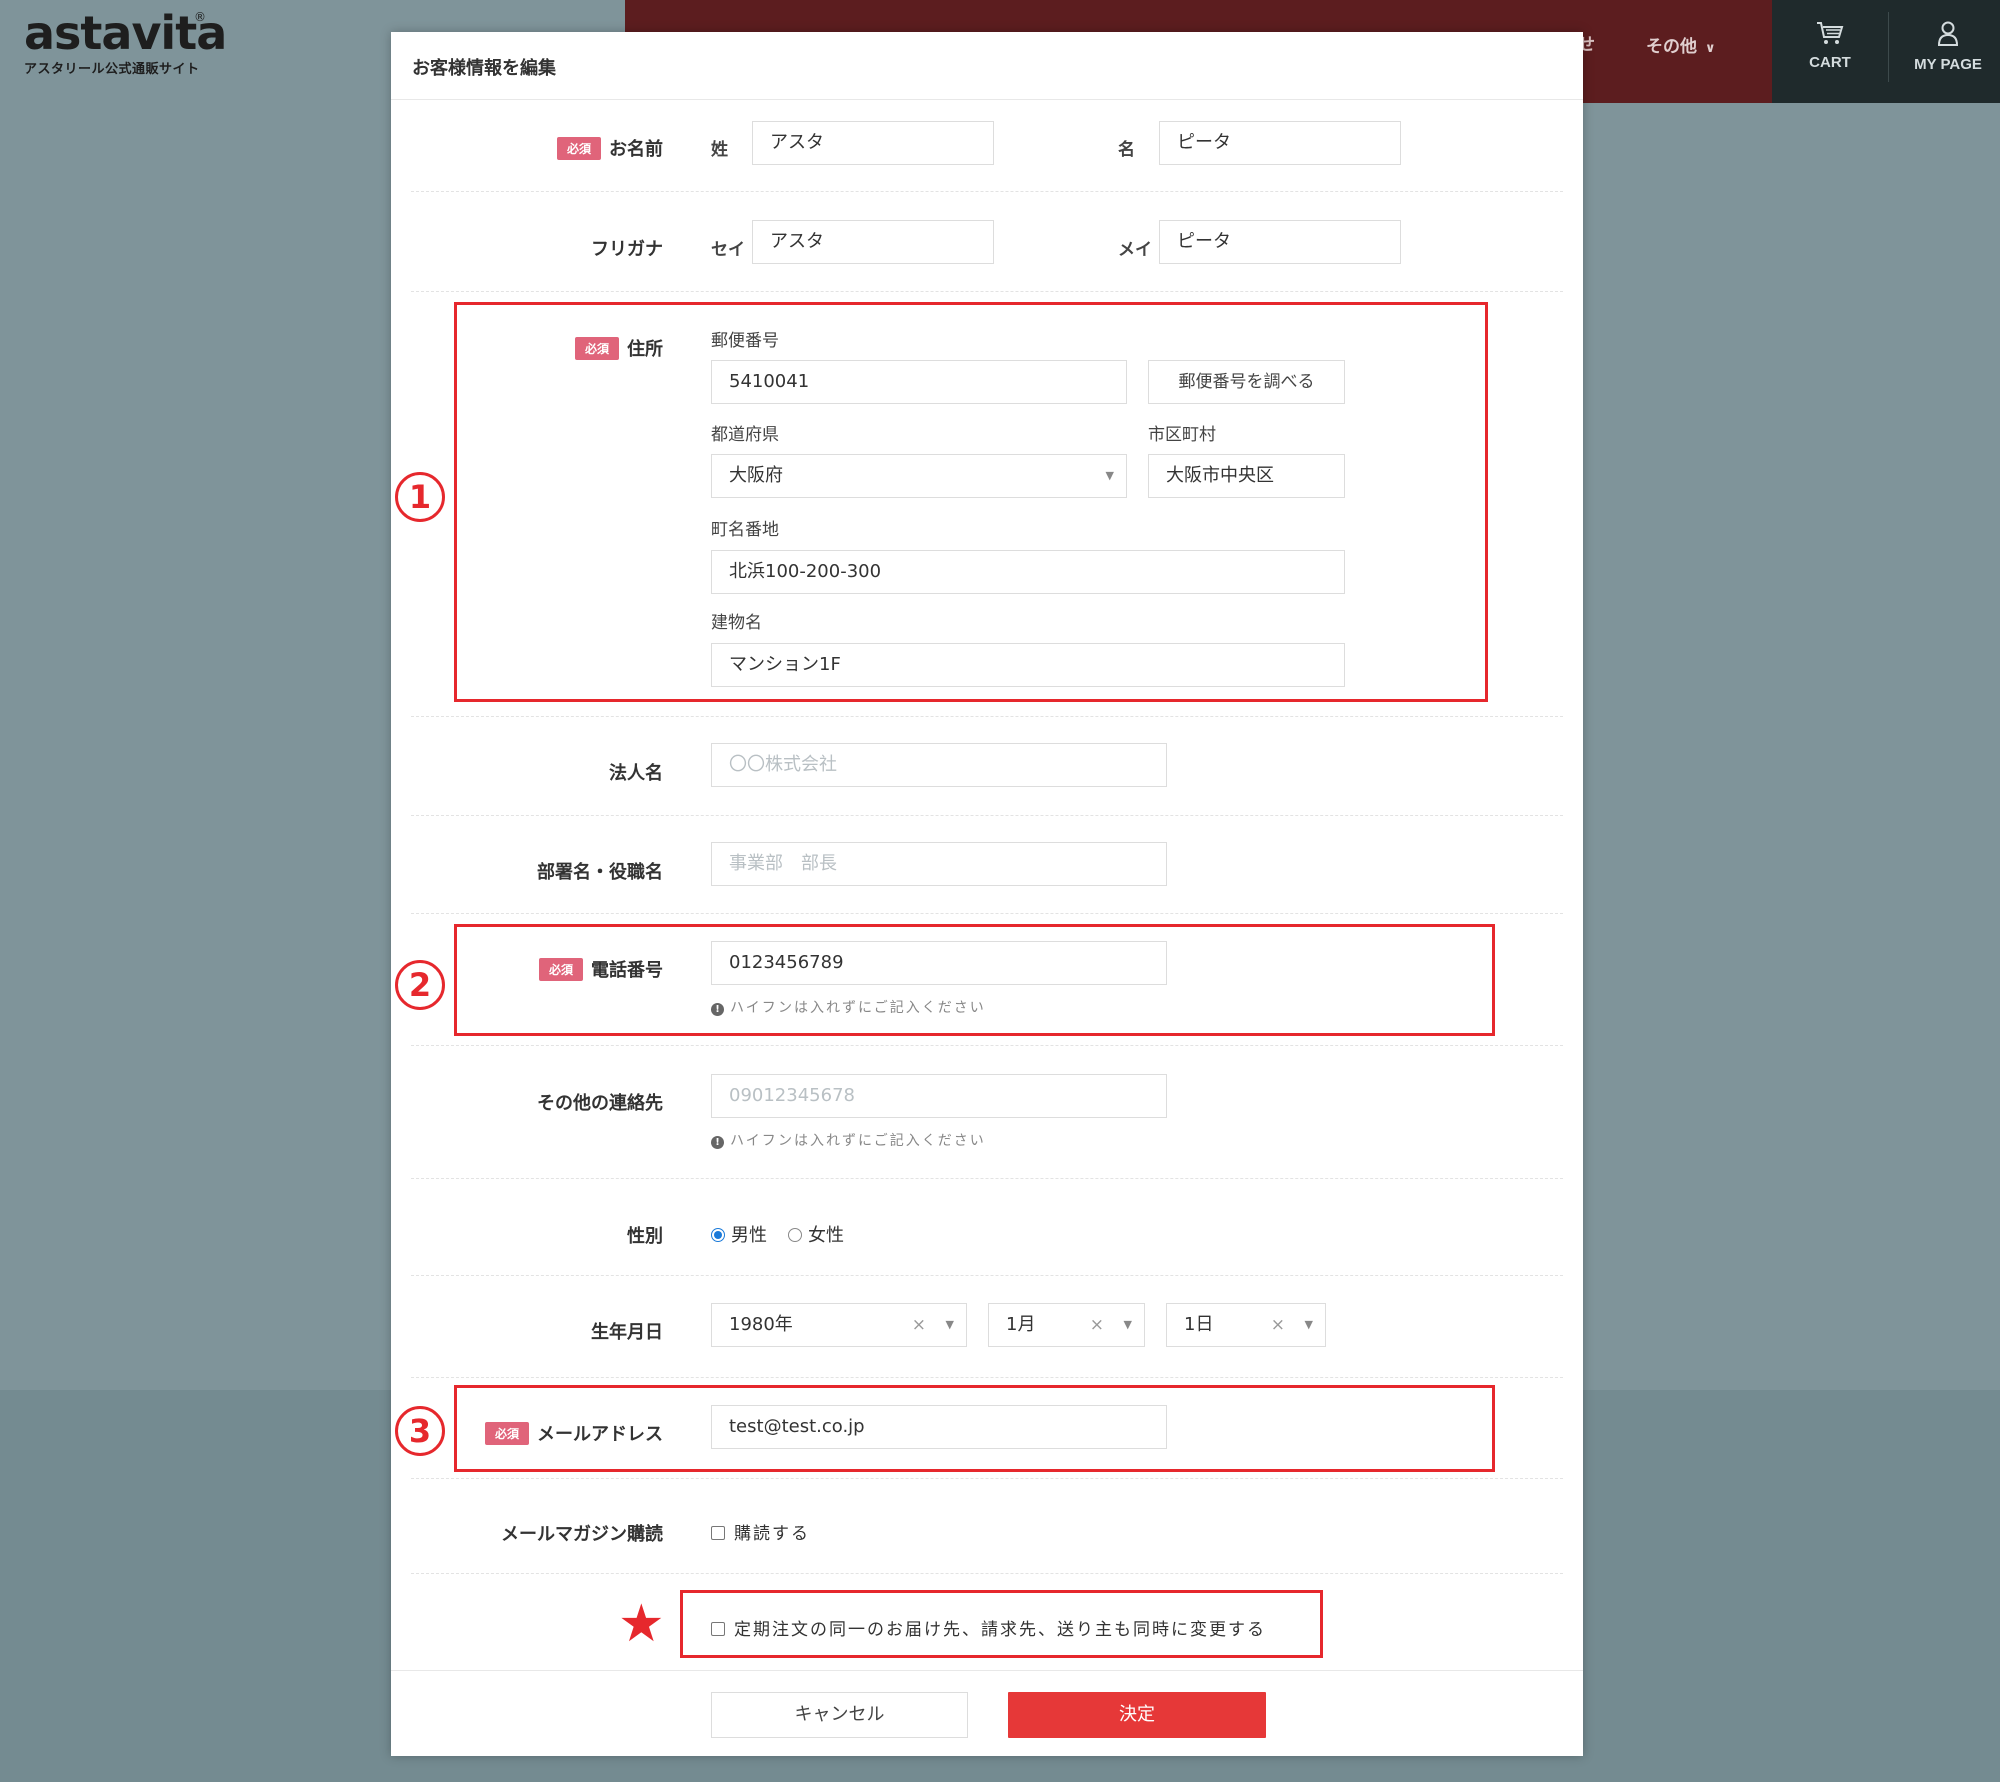  I want to click on last-name-input: アスタ, so click(873, 143).